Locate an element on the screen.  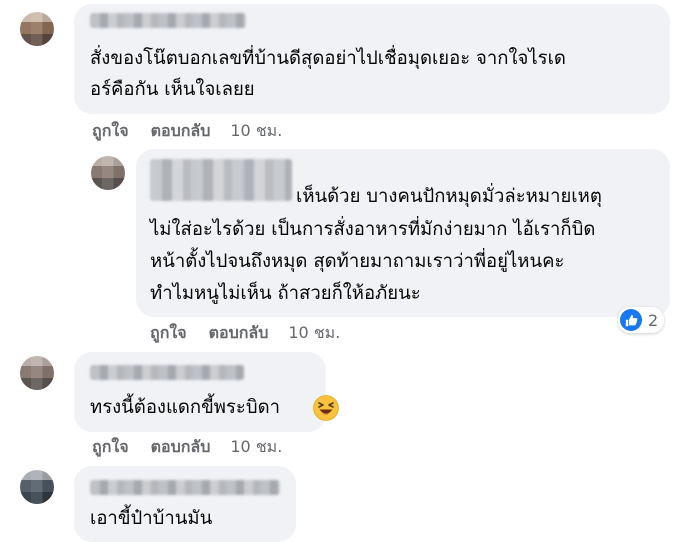
comment-bubble: เอาขี้ป๋าบ้านมัน is located at coordinates (185, 504).